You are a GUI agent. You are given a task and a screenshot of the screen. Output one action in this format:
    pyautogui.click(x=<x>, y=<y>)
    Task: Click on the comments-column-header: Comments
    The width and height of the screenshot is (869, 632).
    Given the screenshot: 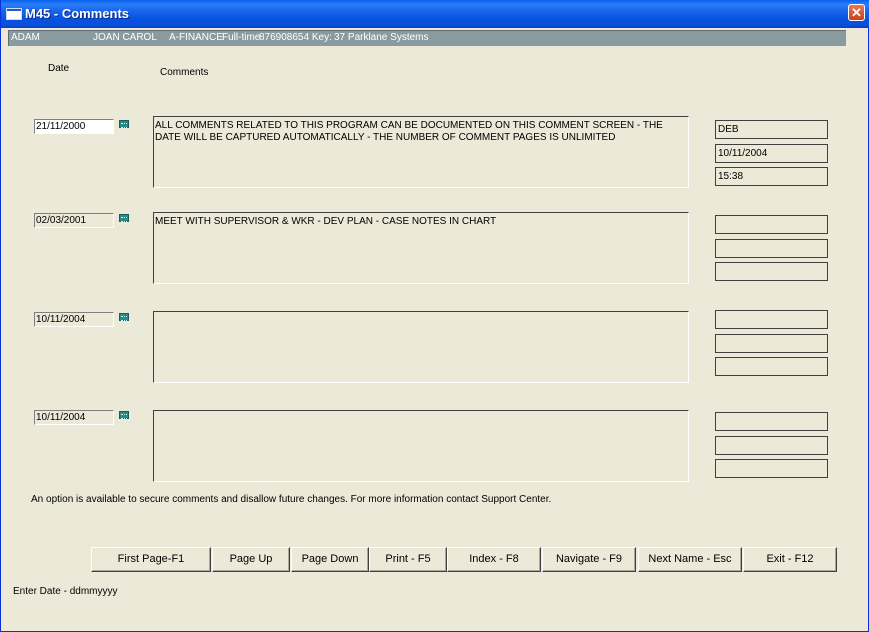 What is the action you would take?
    pyautogui.click(x=184, y=72)
    